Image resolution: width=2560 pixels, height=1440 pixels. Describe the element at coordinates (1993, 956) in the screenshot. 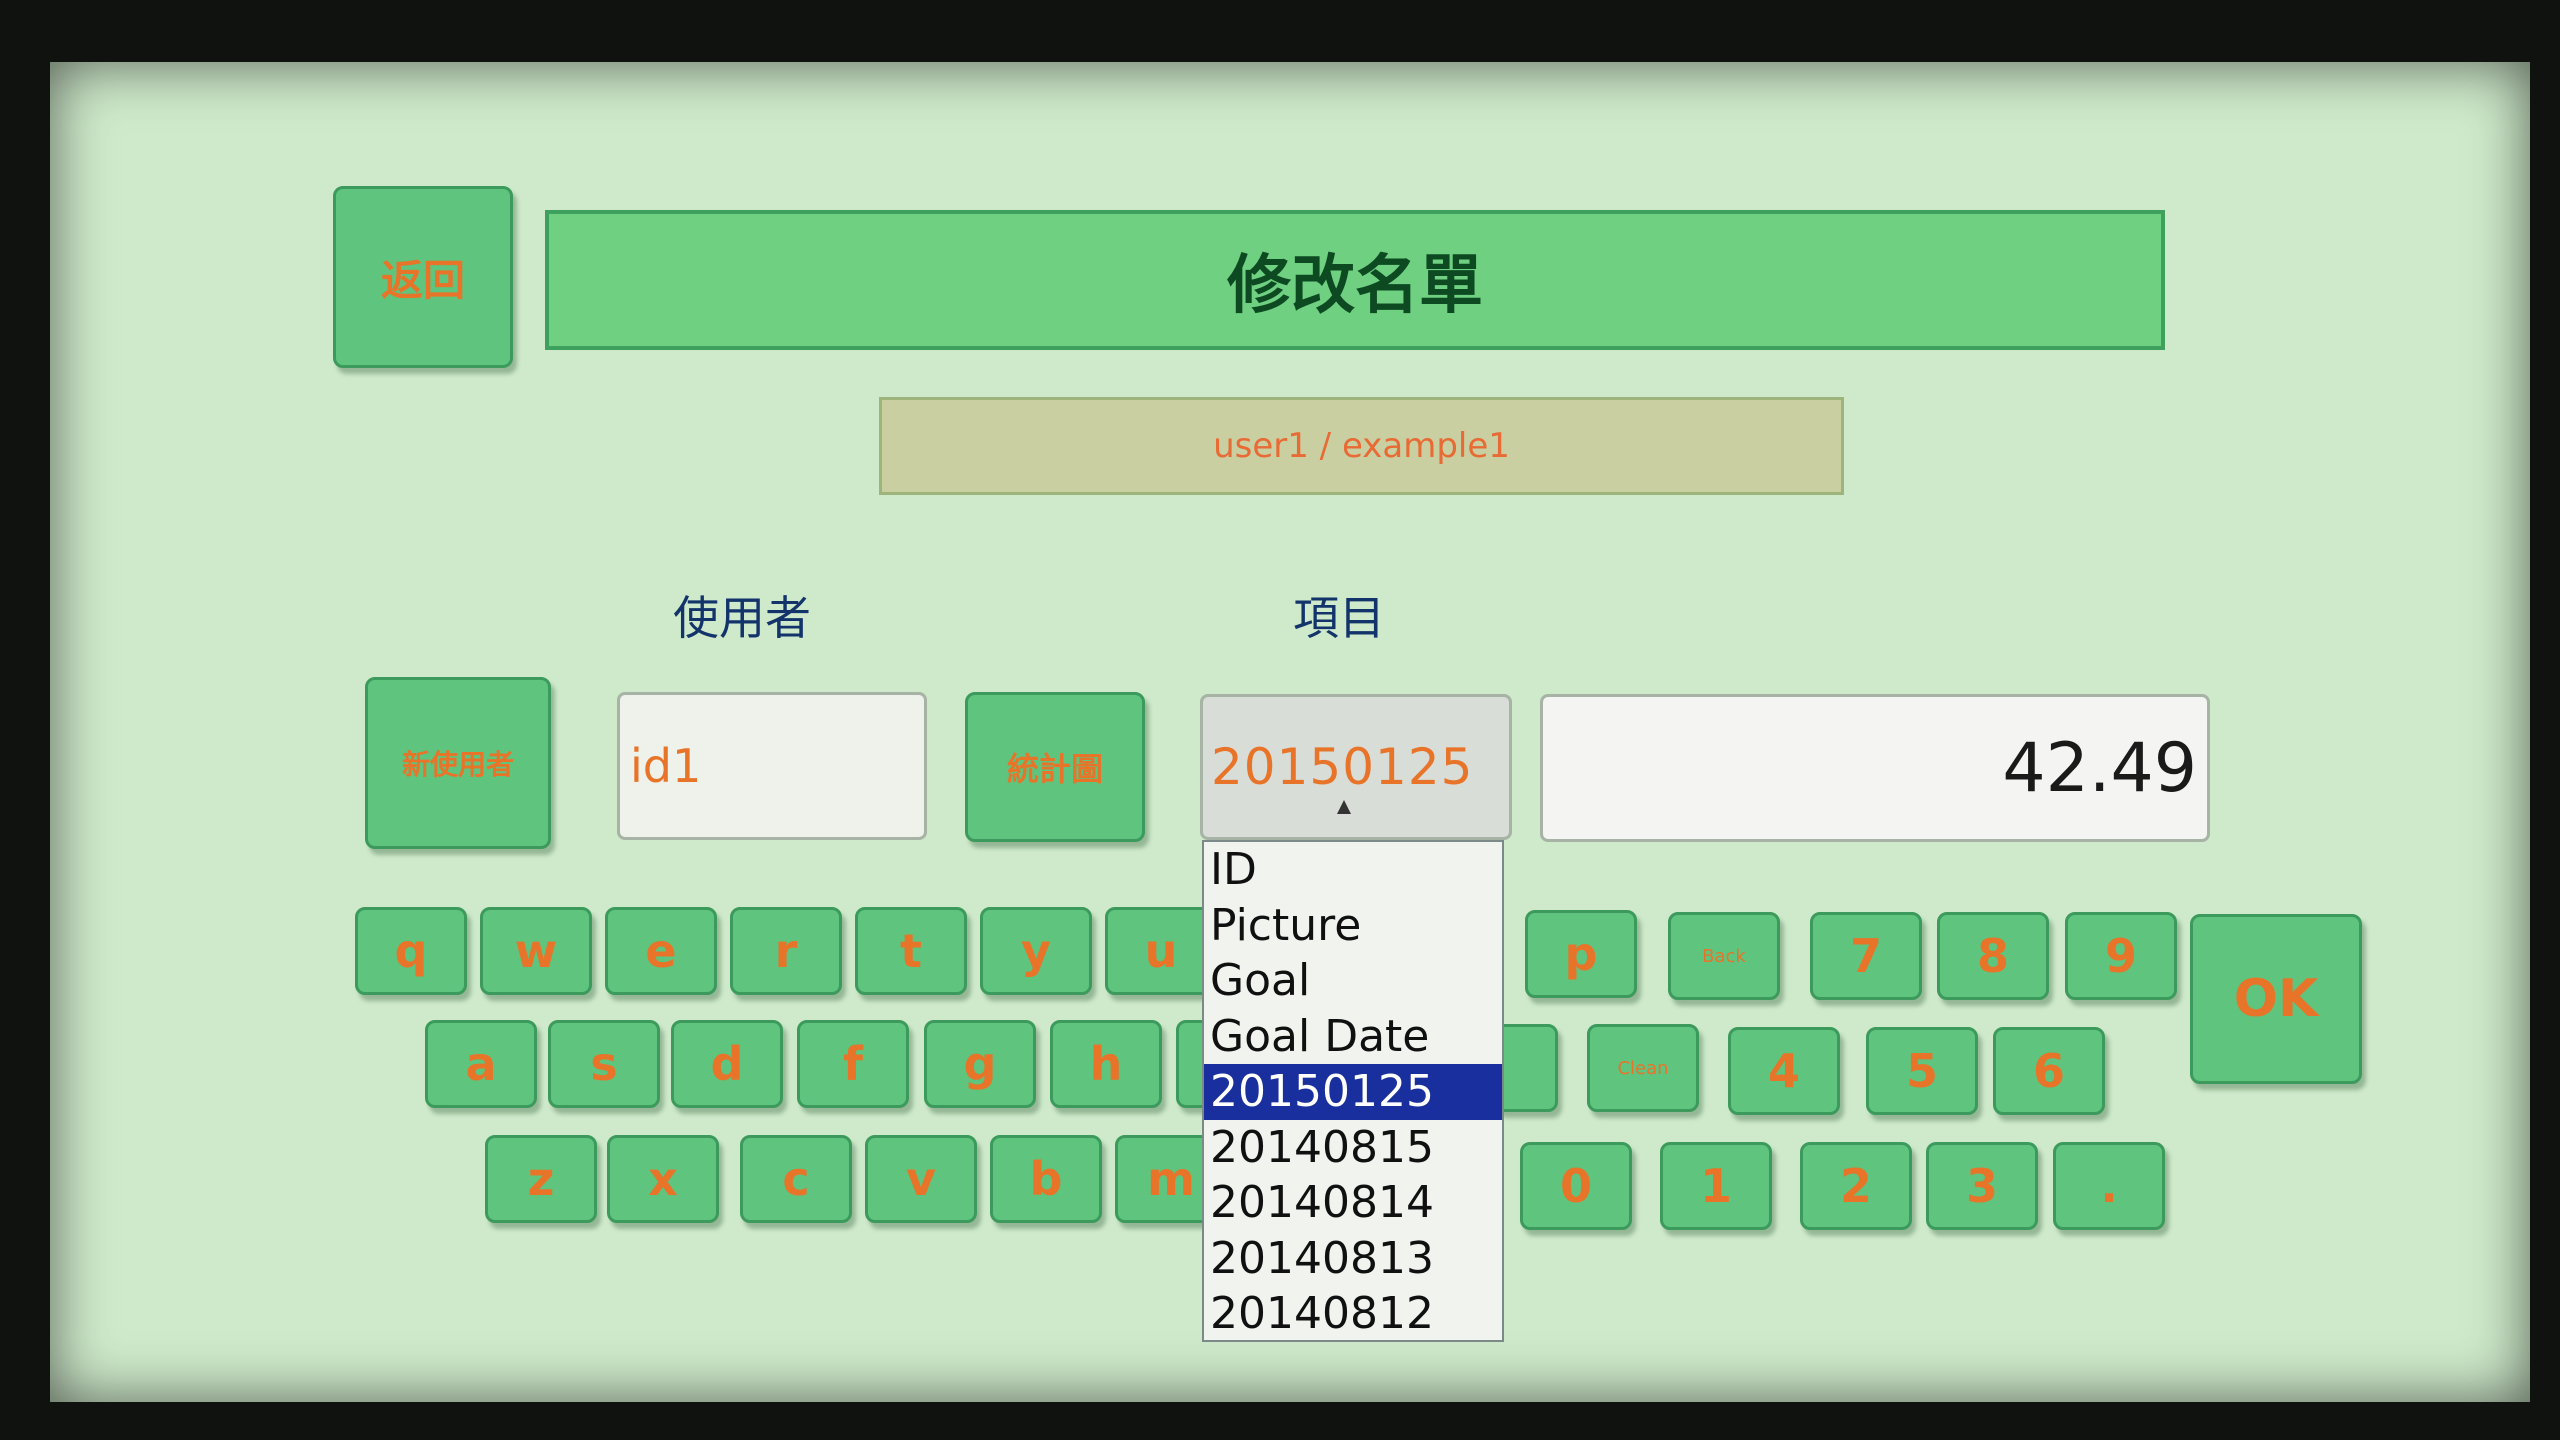

I see `key-8: 8` at that location.